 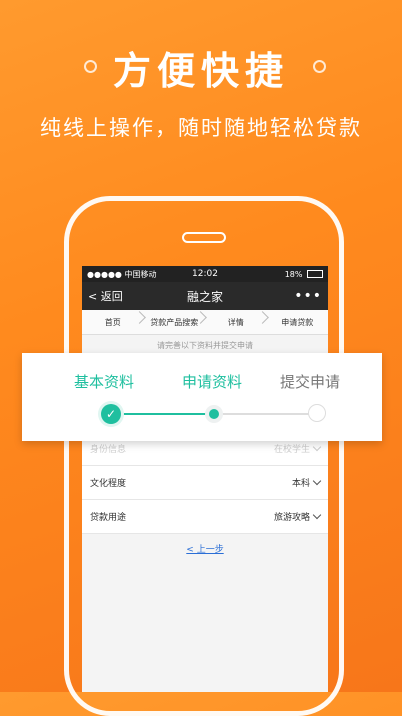 I want to click on form-row-label: 贷款用途, so click(x=108, y=518).